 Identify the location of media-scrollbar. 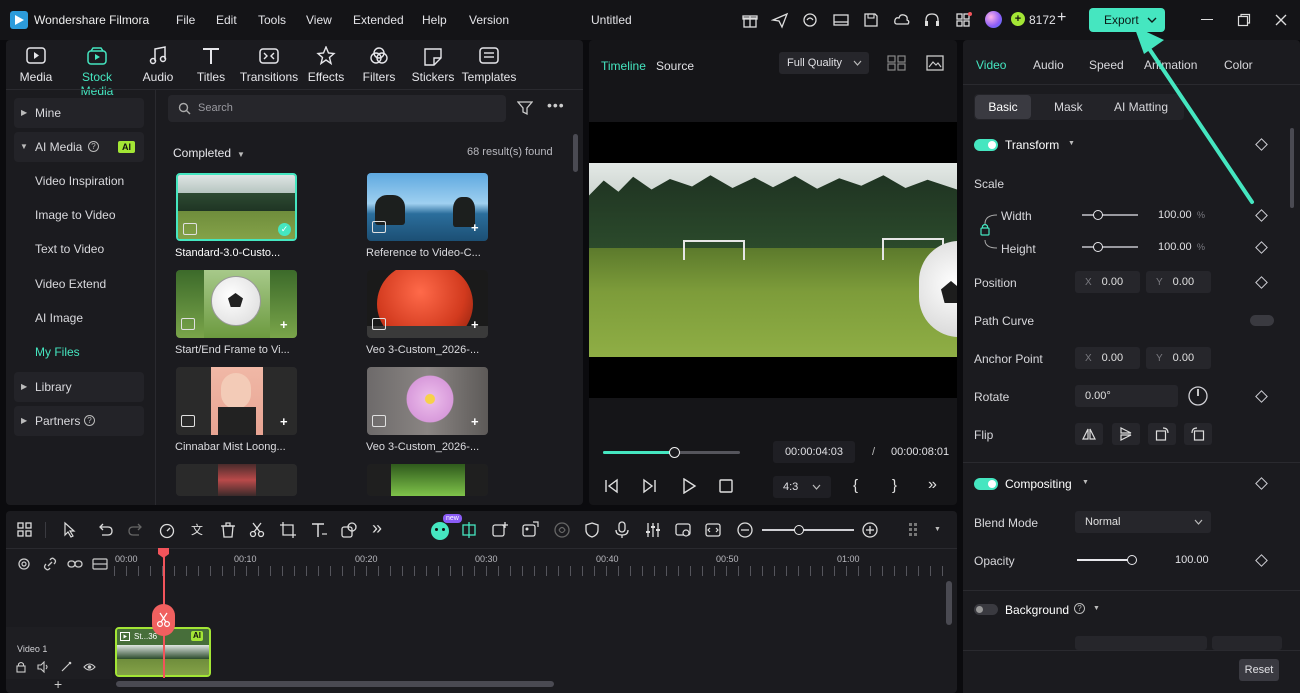
(575, 153).